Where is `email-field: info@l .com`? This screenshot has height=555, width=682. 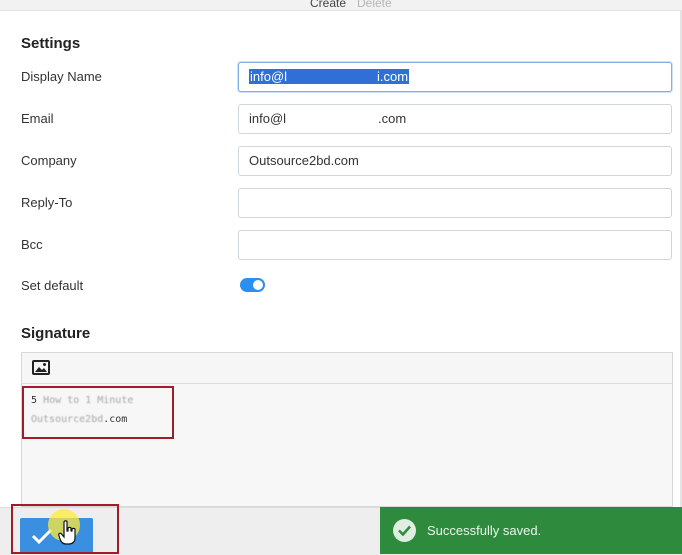 email-field: info@l .com is located at coordinates (455, 119).